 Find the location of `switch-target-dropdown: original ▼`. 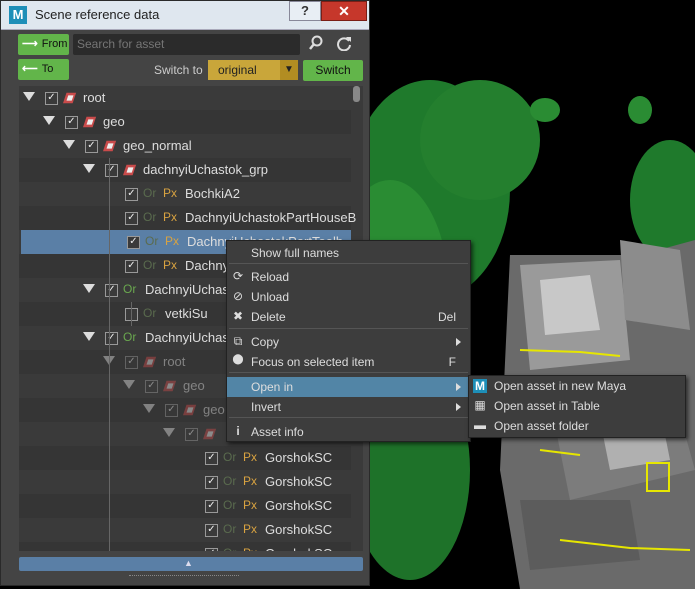

switch-target-dropdown: original ▼ is located at coordinates (253, 70).